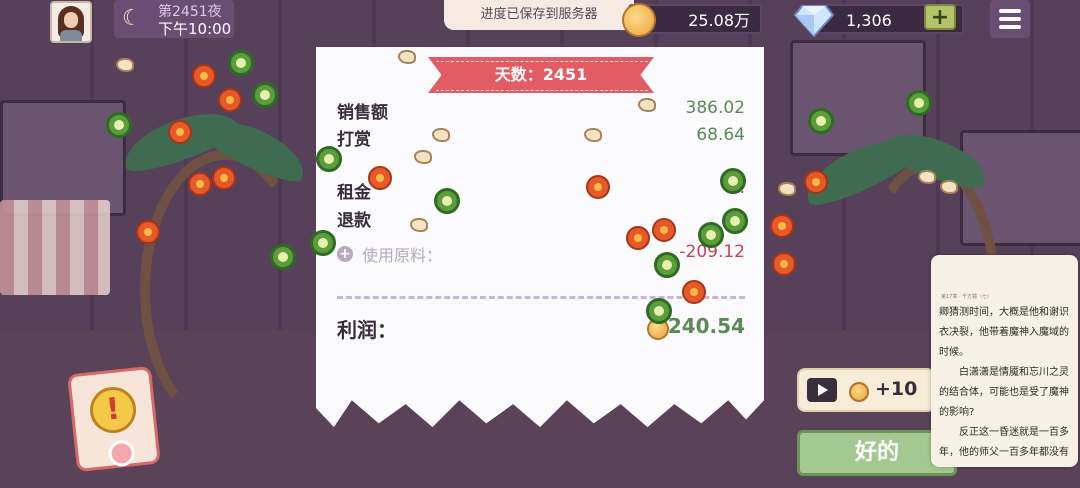  What do you see at coordinates (720, 135) in the screenshot?
I see `tips-value: 68.64` at bounding box center [720, 135].